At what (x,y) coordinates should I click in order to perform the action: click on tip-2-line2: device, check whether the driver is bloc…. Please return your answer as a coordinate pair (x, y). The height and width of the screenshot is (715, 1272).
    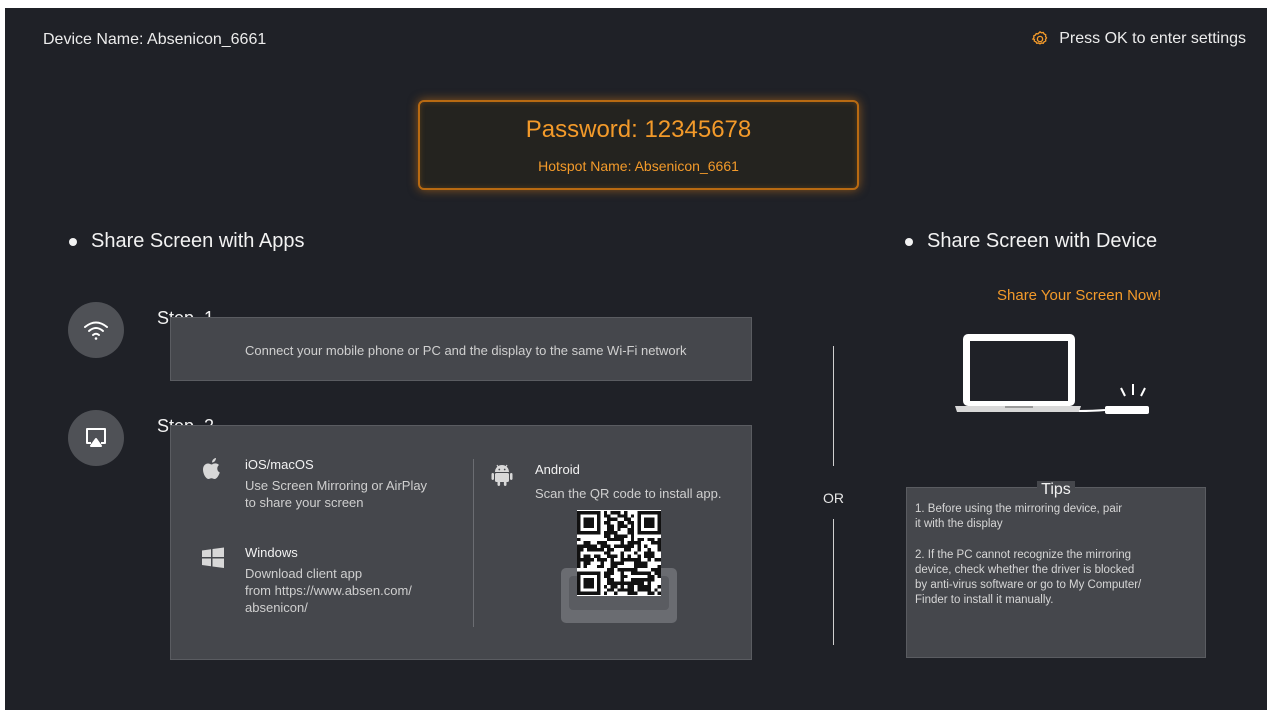
    Looking at the image, I should click on (1025, 570).